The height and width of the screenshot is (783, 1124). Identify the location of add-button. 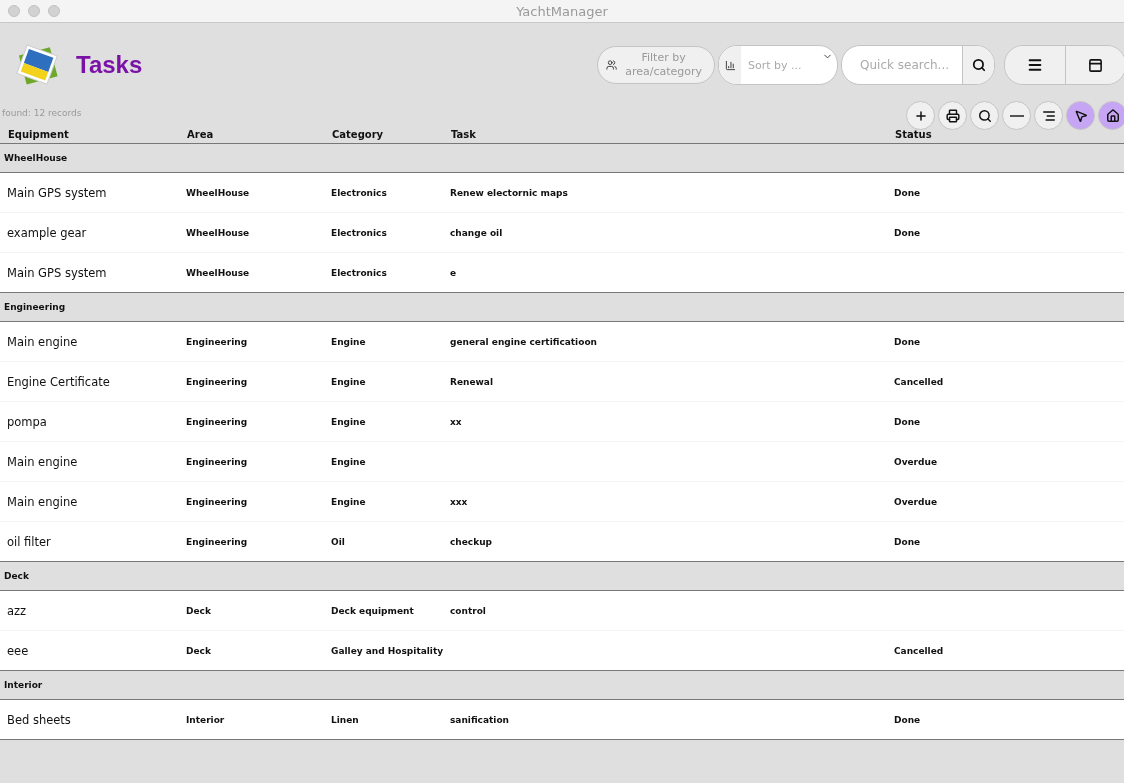
(920, 115).